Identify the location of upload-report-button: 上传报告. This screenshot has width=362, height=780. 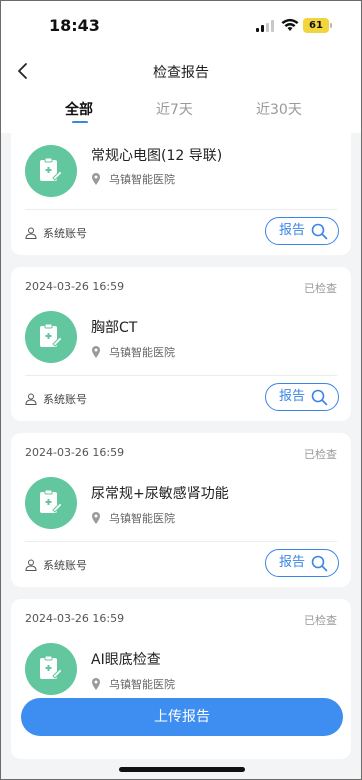
(182, 717).